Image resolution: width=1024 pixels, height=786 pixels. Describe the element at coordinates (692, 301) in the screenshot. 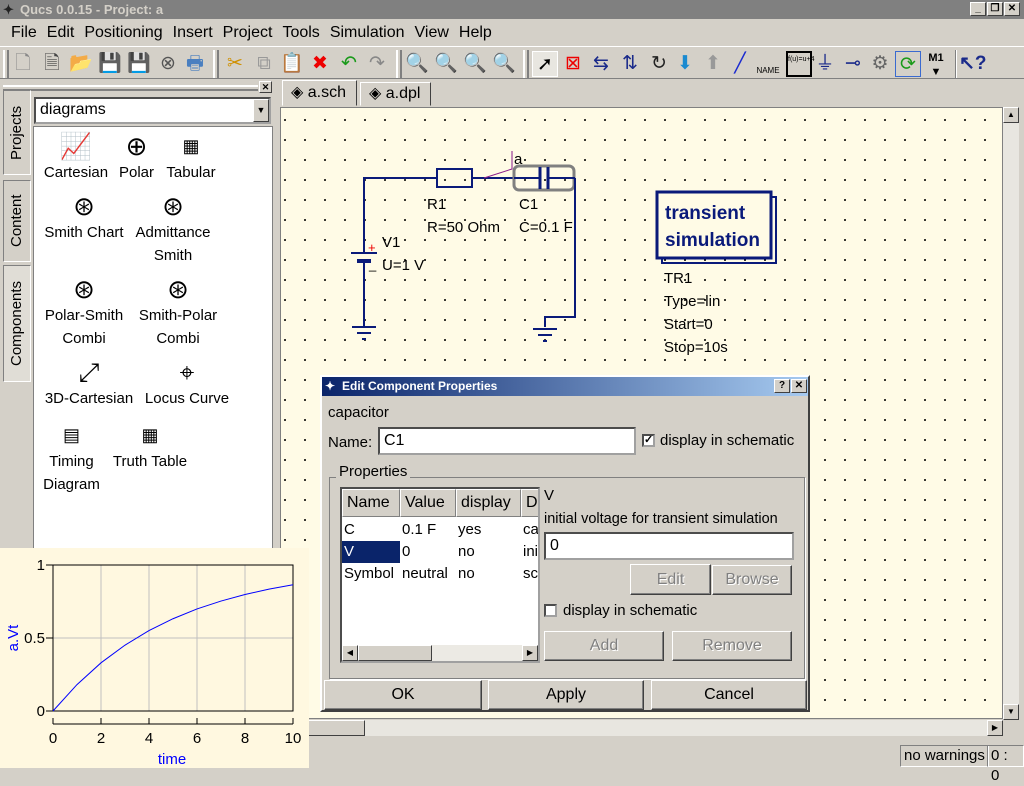

I see `sim-type: Type=lin` at that location.